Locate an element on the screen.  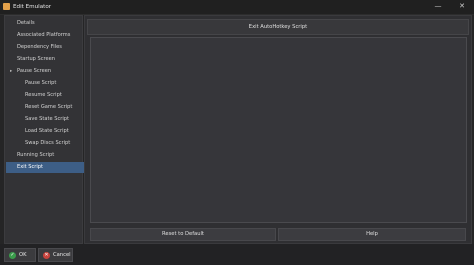
sidebar-item-label: Pause Screen is located at coordinates (34, 71).